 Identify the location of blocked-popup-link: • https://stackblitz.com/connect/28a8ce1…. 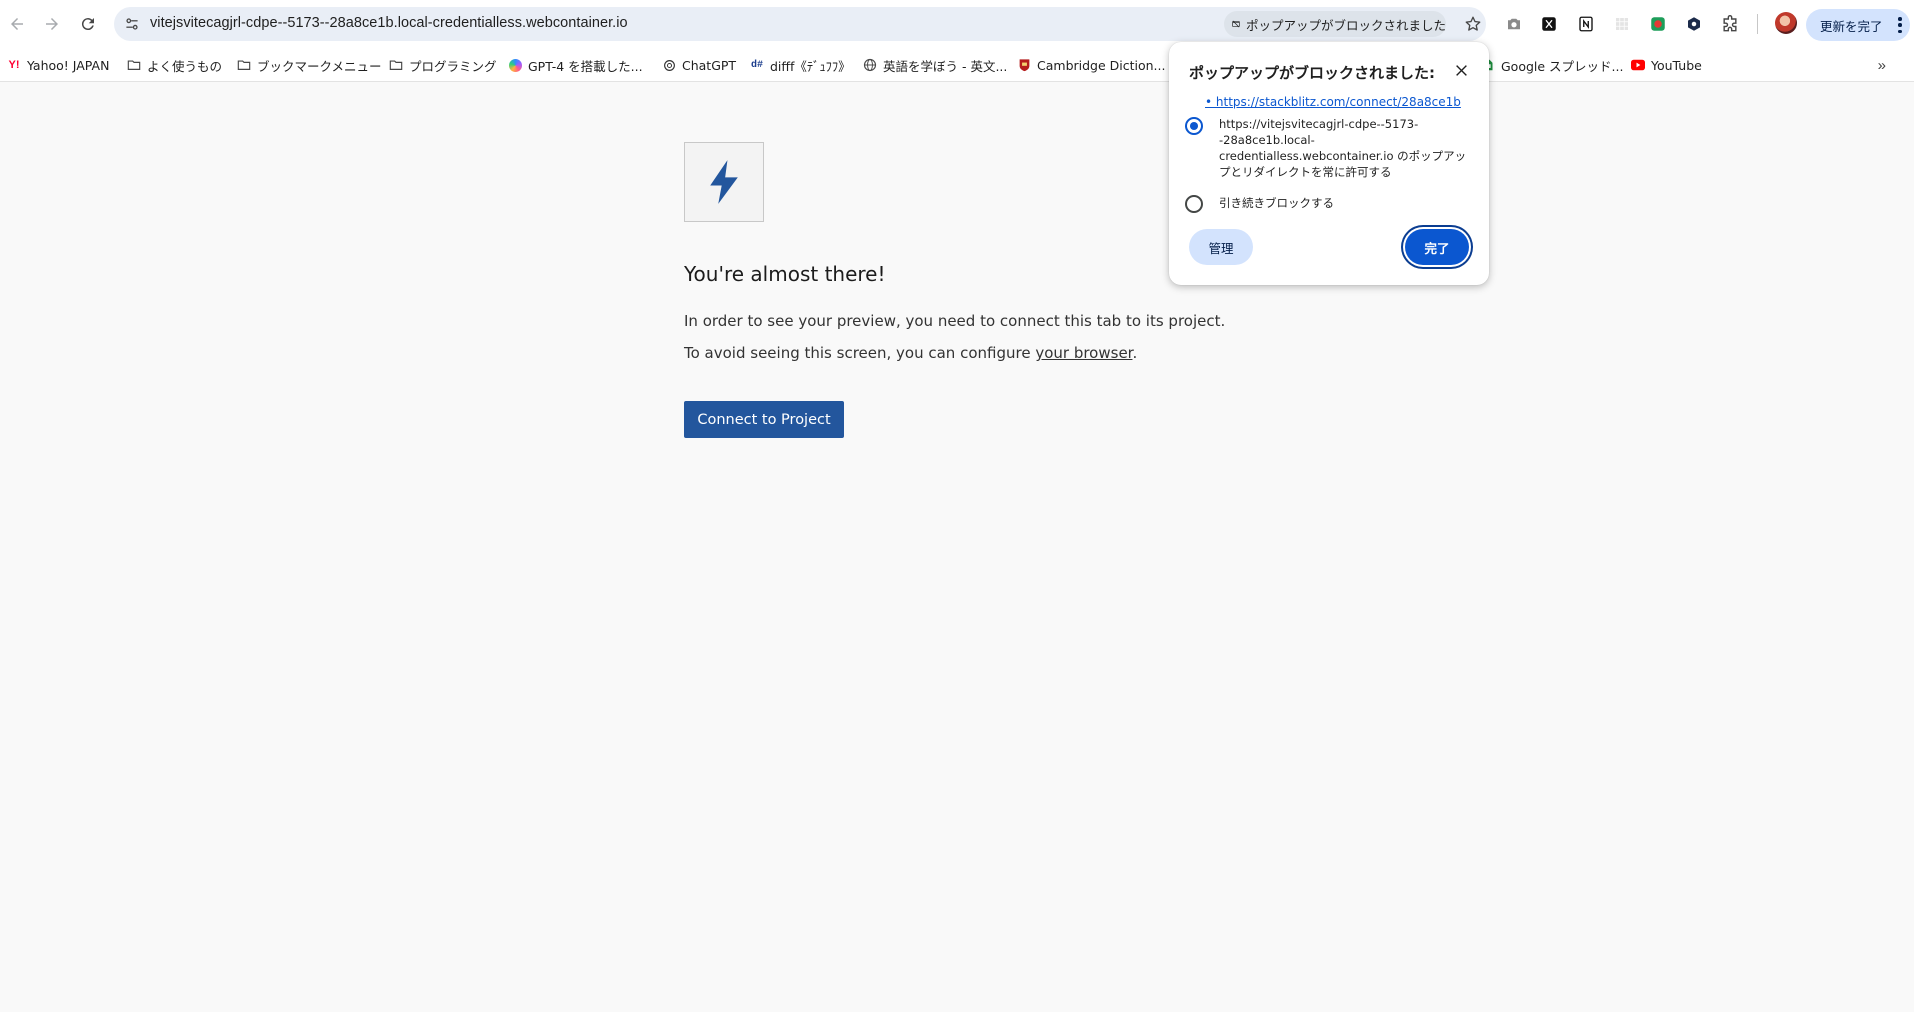
(1333, 102).